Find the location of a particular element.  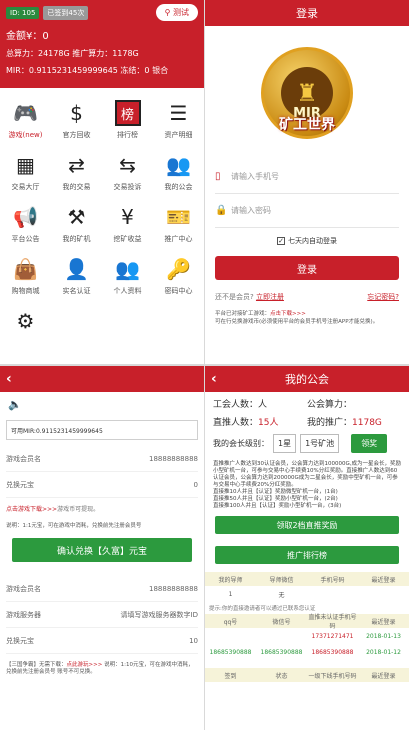

remember-label: 七天内自动登录 is located at coordinates (312, 241).